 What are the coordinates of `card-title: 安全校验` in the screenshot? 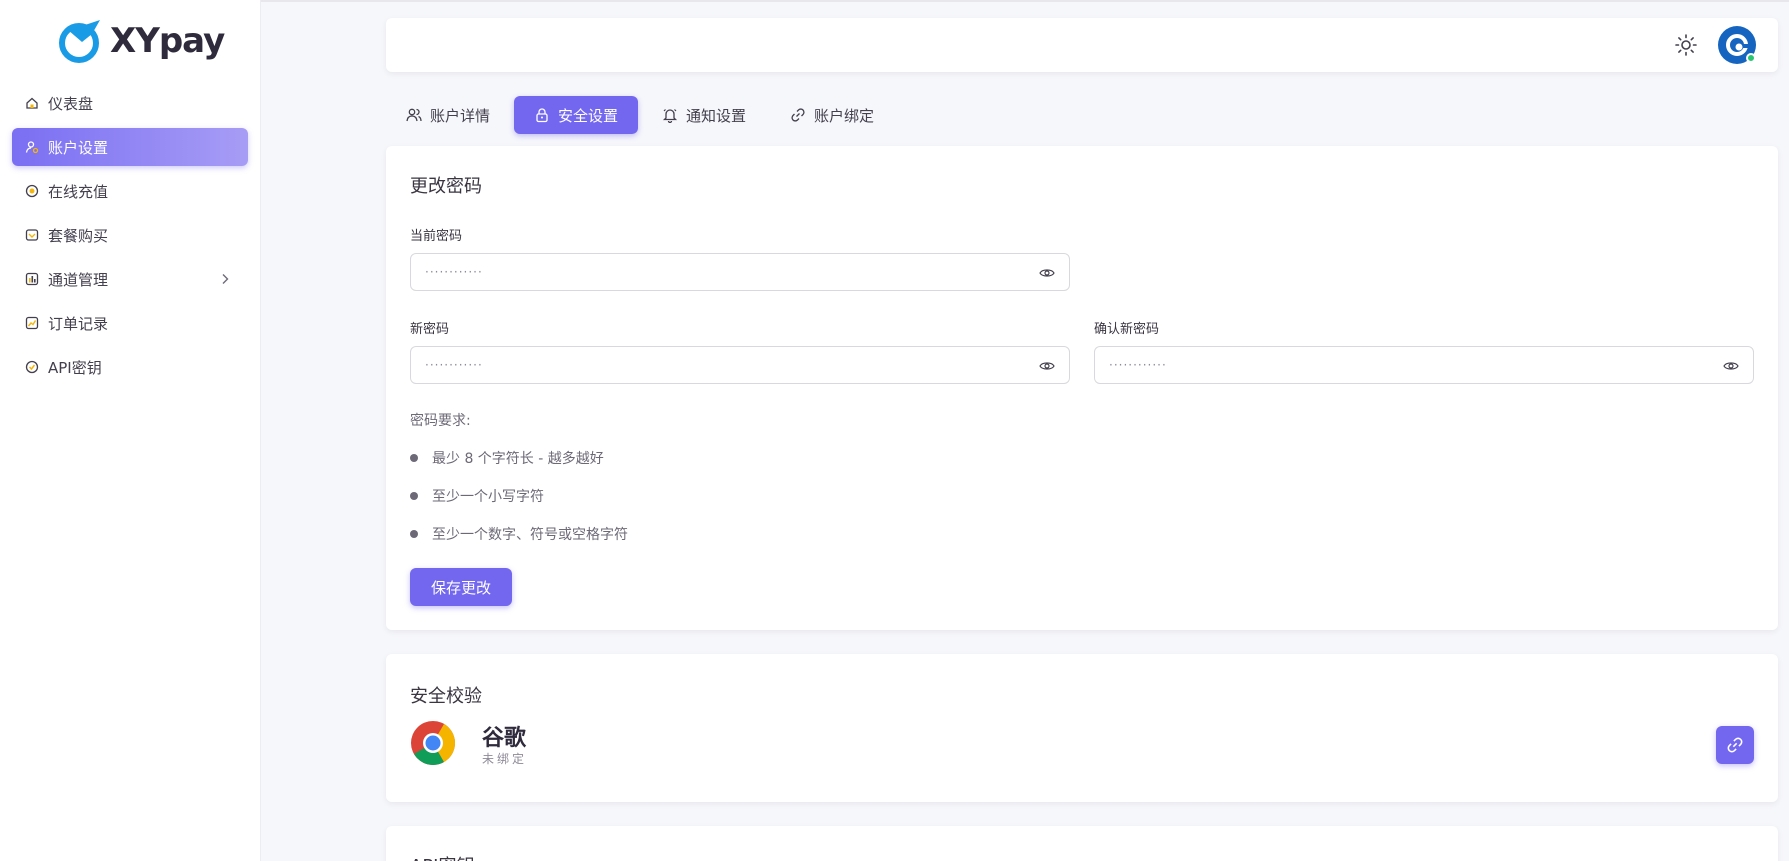 It's located at (446, 696).